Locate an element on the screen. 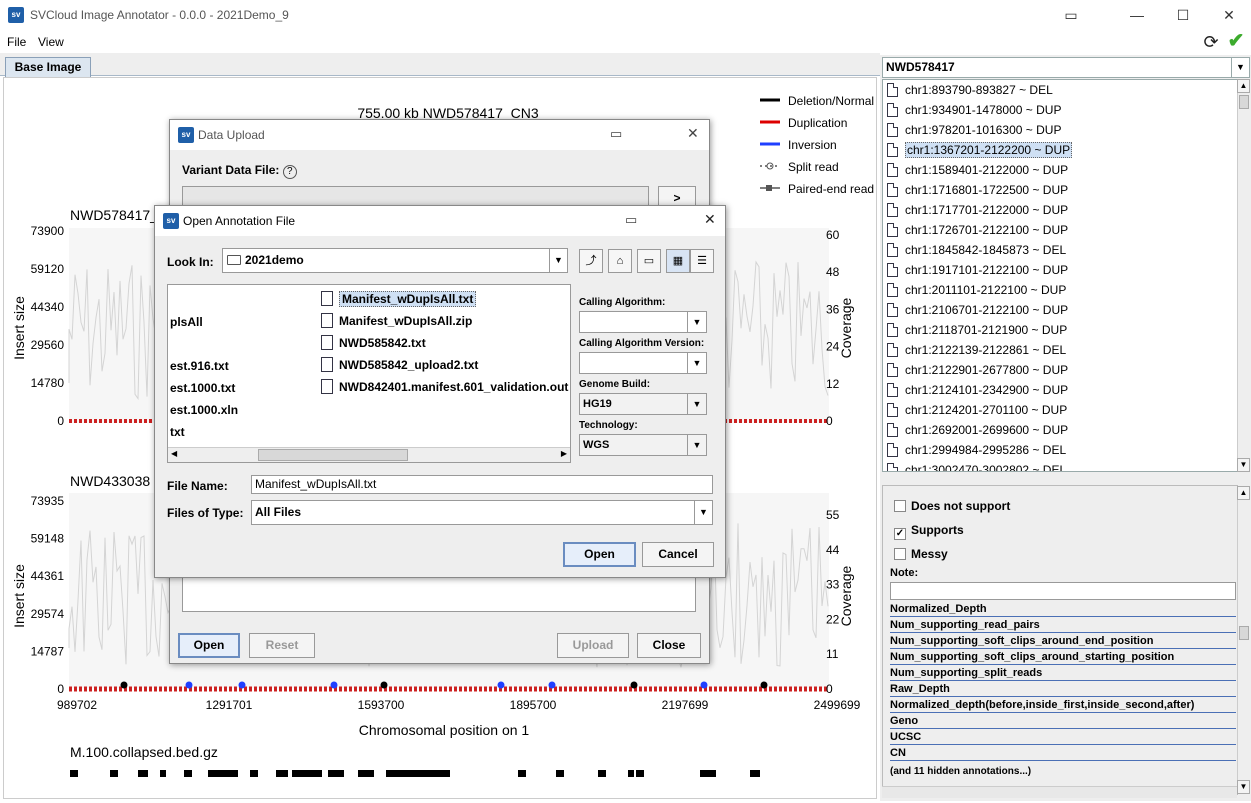 The width and height of the screenshot is (1251, 803). variant-list-item: chr1:2124201-2701100 ~ DUP is located at coordinates (1060, 410).